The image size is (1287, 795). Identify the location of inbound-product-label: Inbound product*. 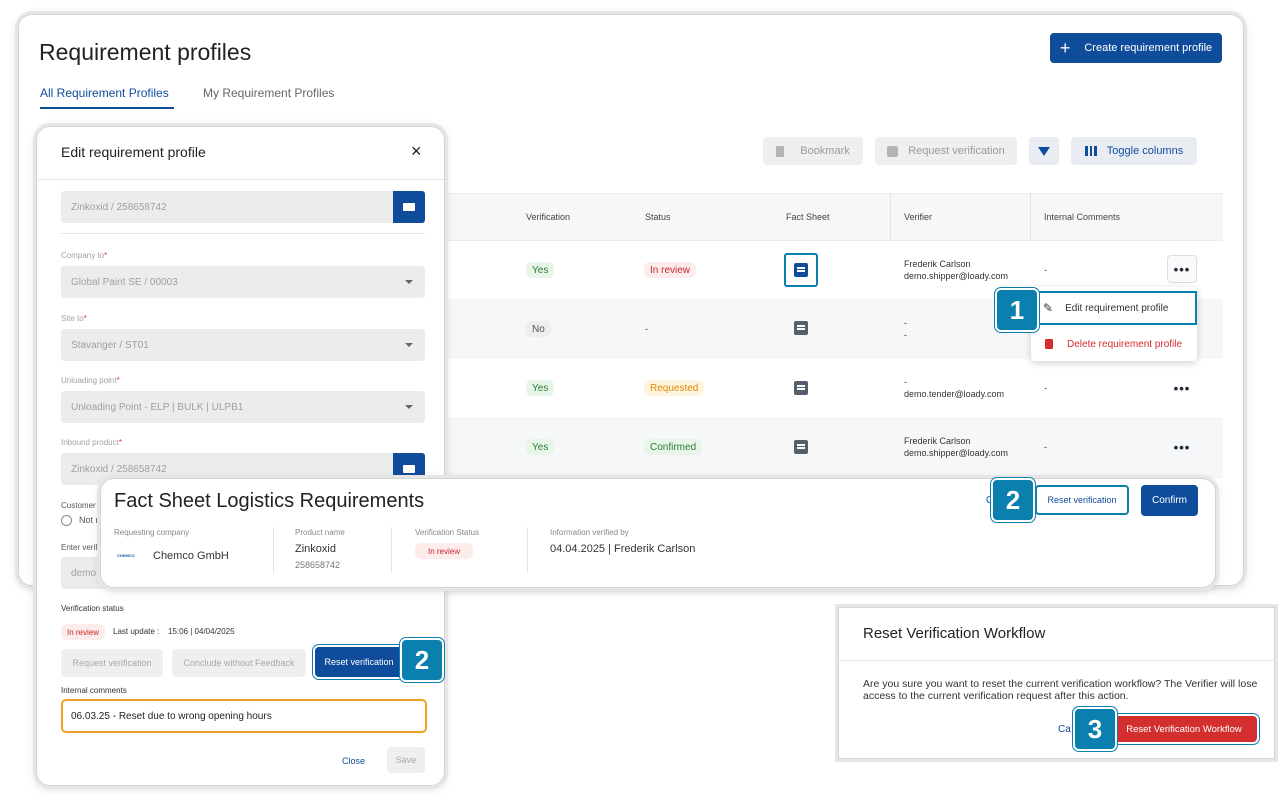
(91, 442).